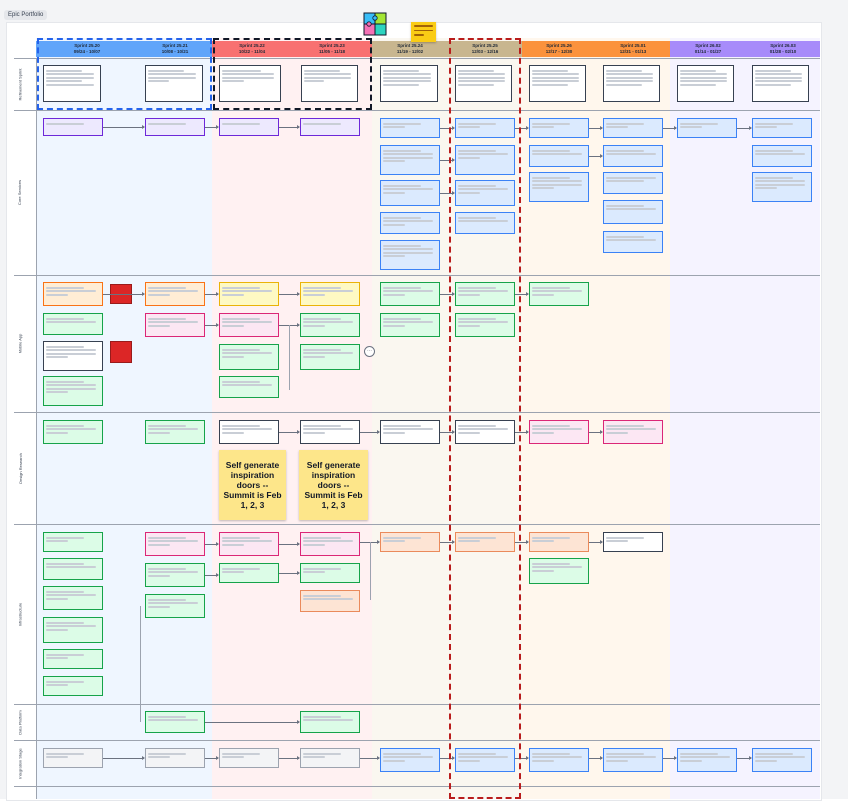 The image size is (848, 801). What do you see at coordinates (26, 15) in the screenshot?
I see `board-tab: Epic Portfolio` at bounding box center [26, 15].